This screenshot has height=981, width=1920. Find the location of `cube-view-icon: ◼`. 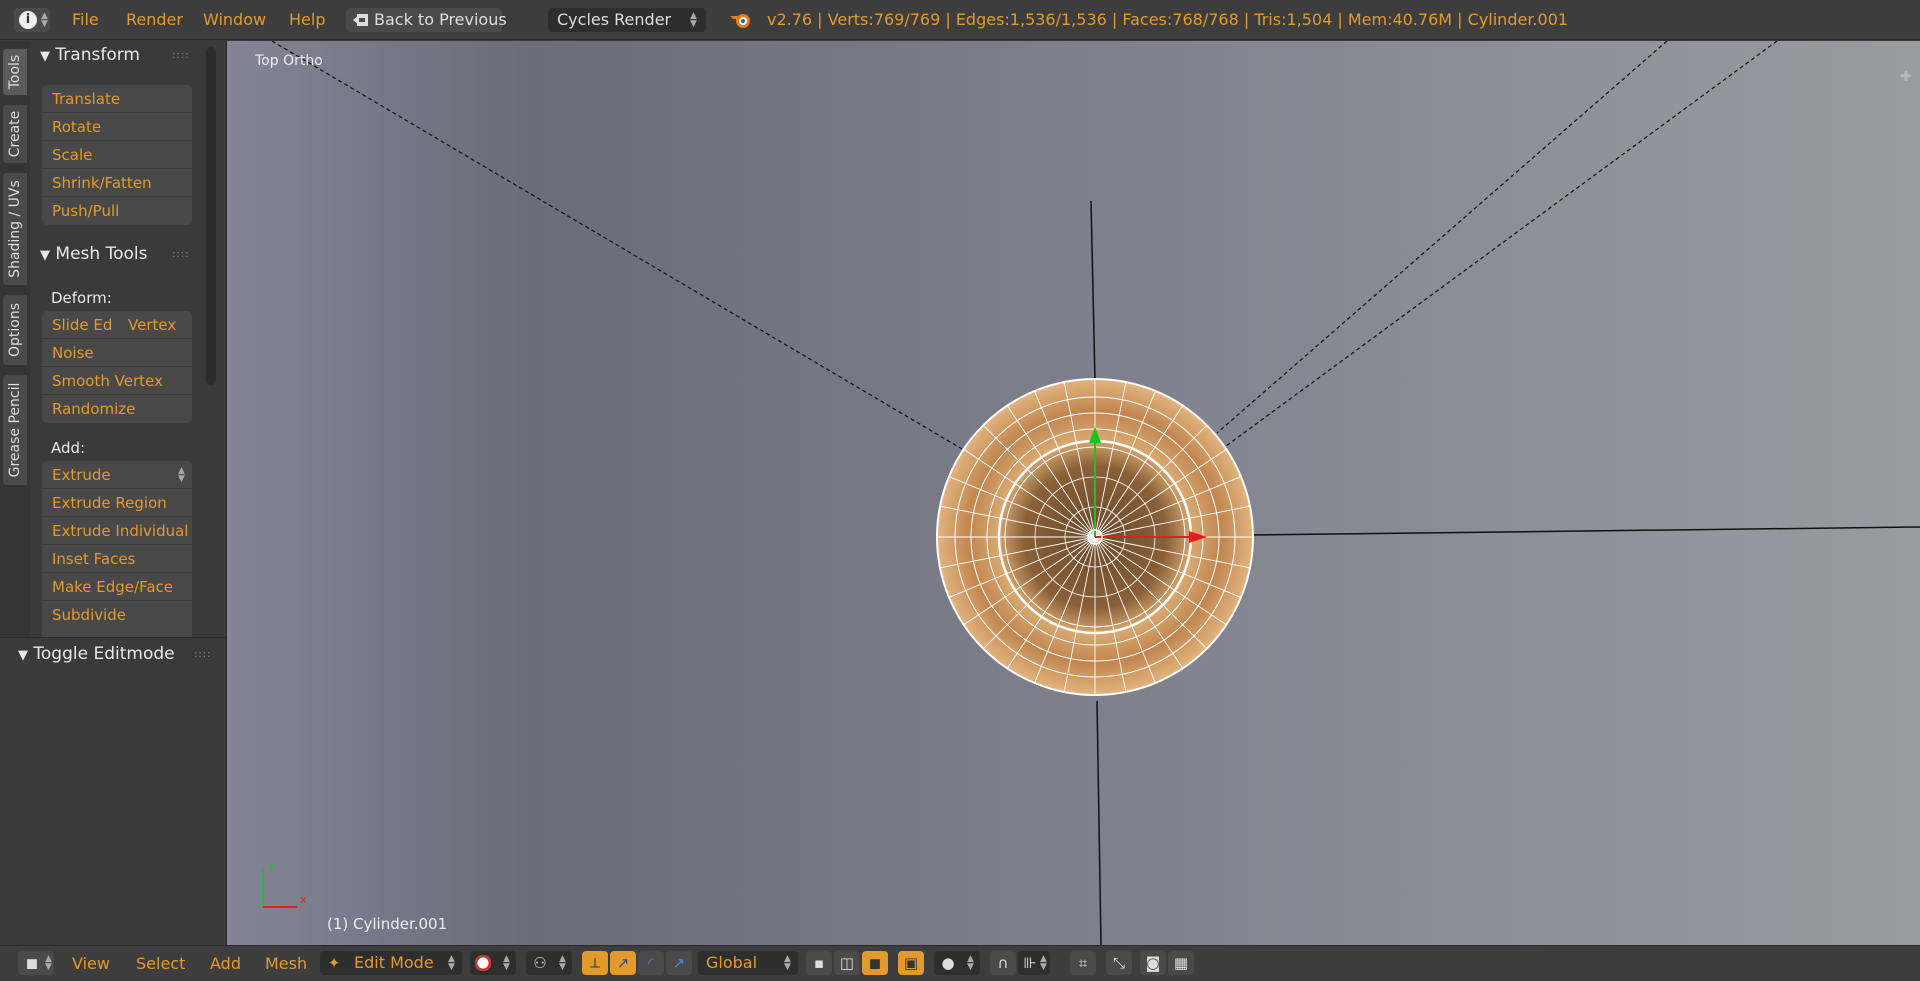

cube-view-icon: ◼ is located at coordinates (32, 963).